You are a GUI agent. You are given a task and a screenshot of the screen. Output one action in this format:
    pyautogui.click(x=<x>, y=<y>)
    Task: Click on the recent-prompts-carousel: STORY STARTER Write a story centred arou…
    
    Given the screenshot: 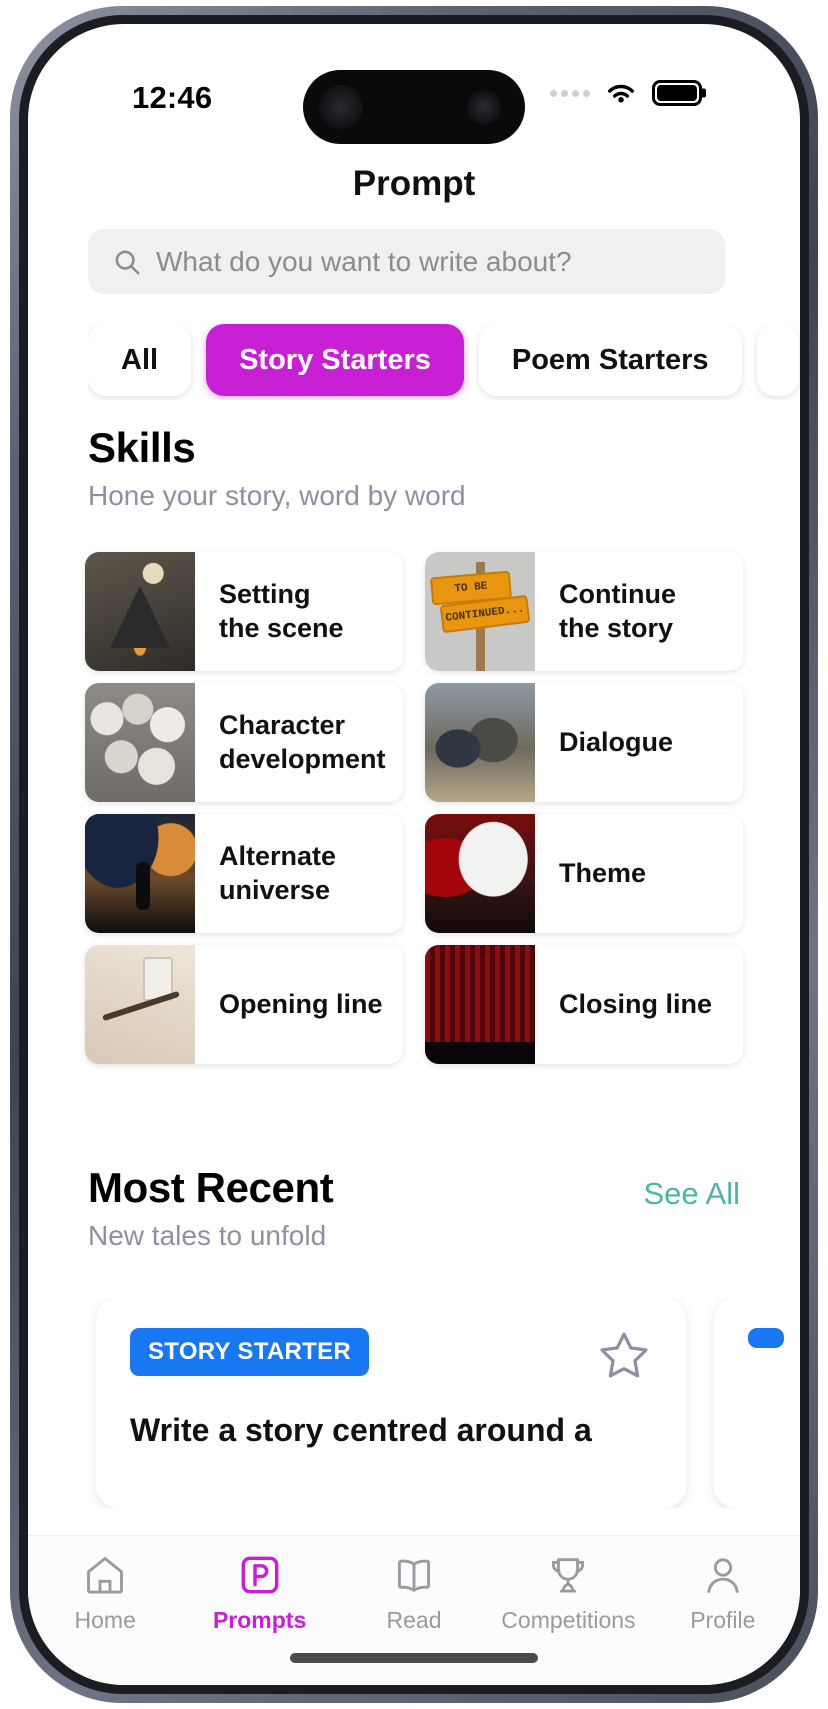 What is the action you would take?
    pyautogui.click(x=414, y=1403)
    